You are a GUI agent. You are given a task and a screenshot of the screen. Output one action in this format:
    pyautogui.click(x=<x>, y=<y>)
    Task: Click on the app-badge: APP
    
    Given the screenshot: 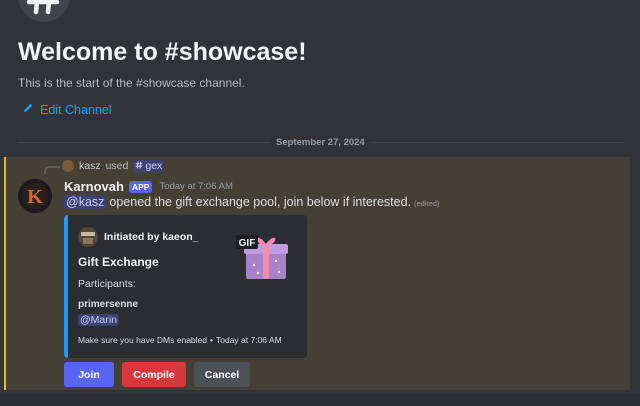 What is the action you would take?
    pyautogui.click(x=140, y=186)
    